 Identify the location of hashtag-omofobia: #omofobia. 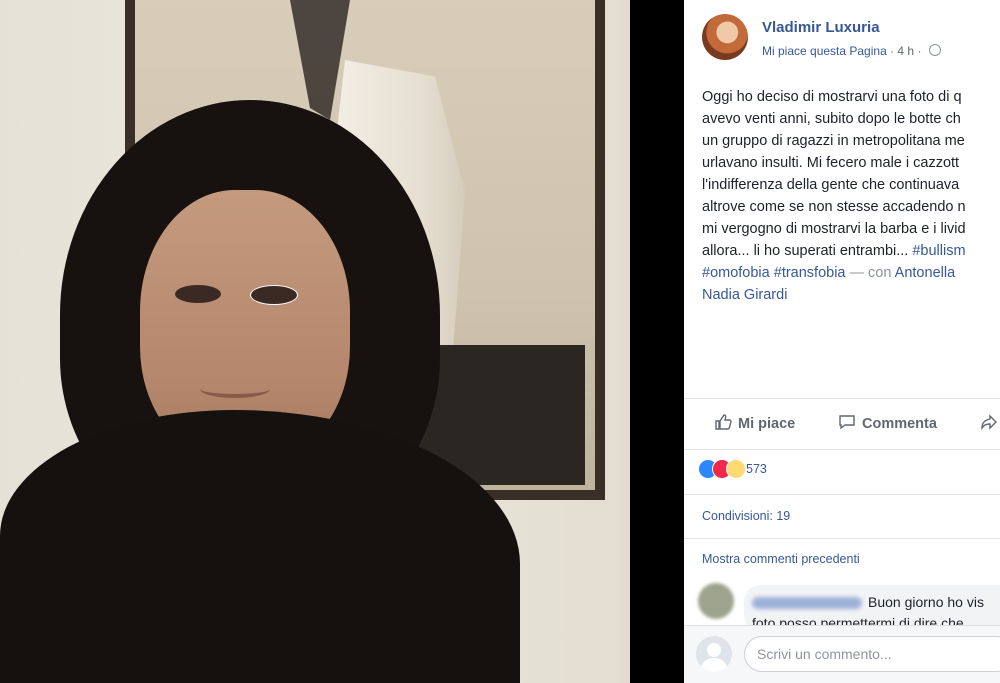
(736, 273).